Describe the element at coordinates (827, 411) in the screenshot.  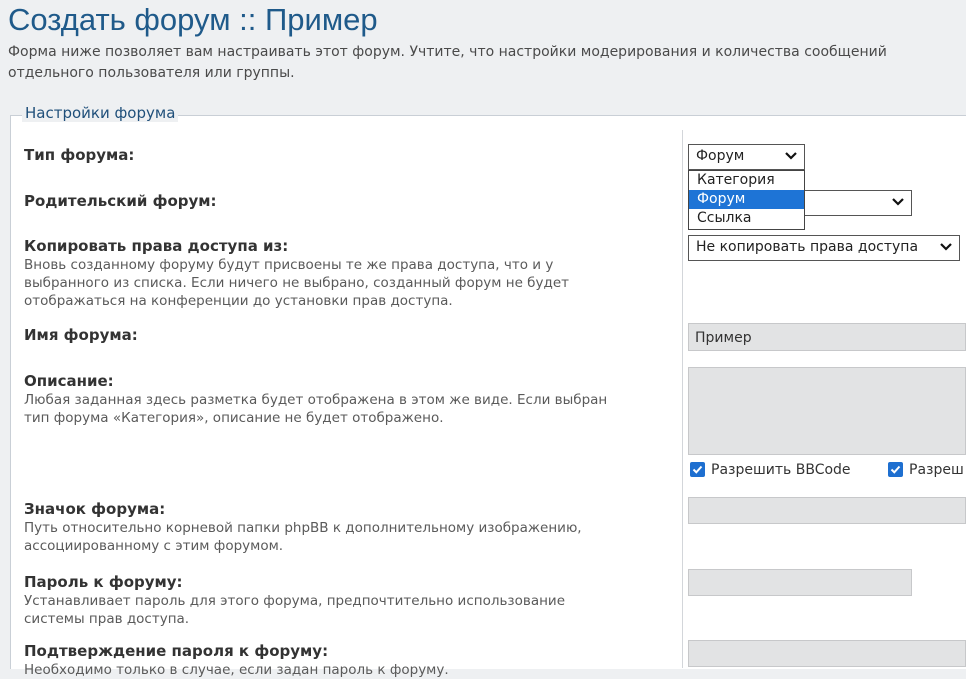
I see `description-textarea` at that location.